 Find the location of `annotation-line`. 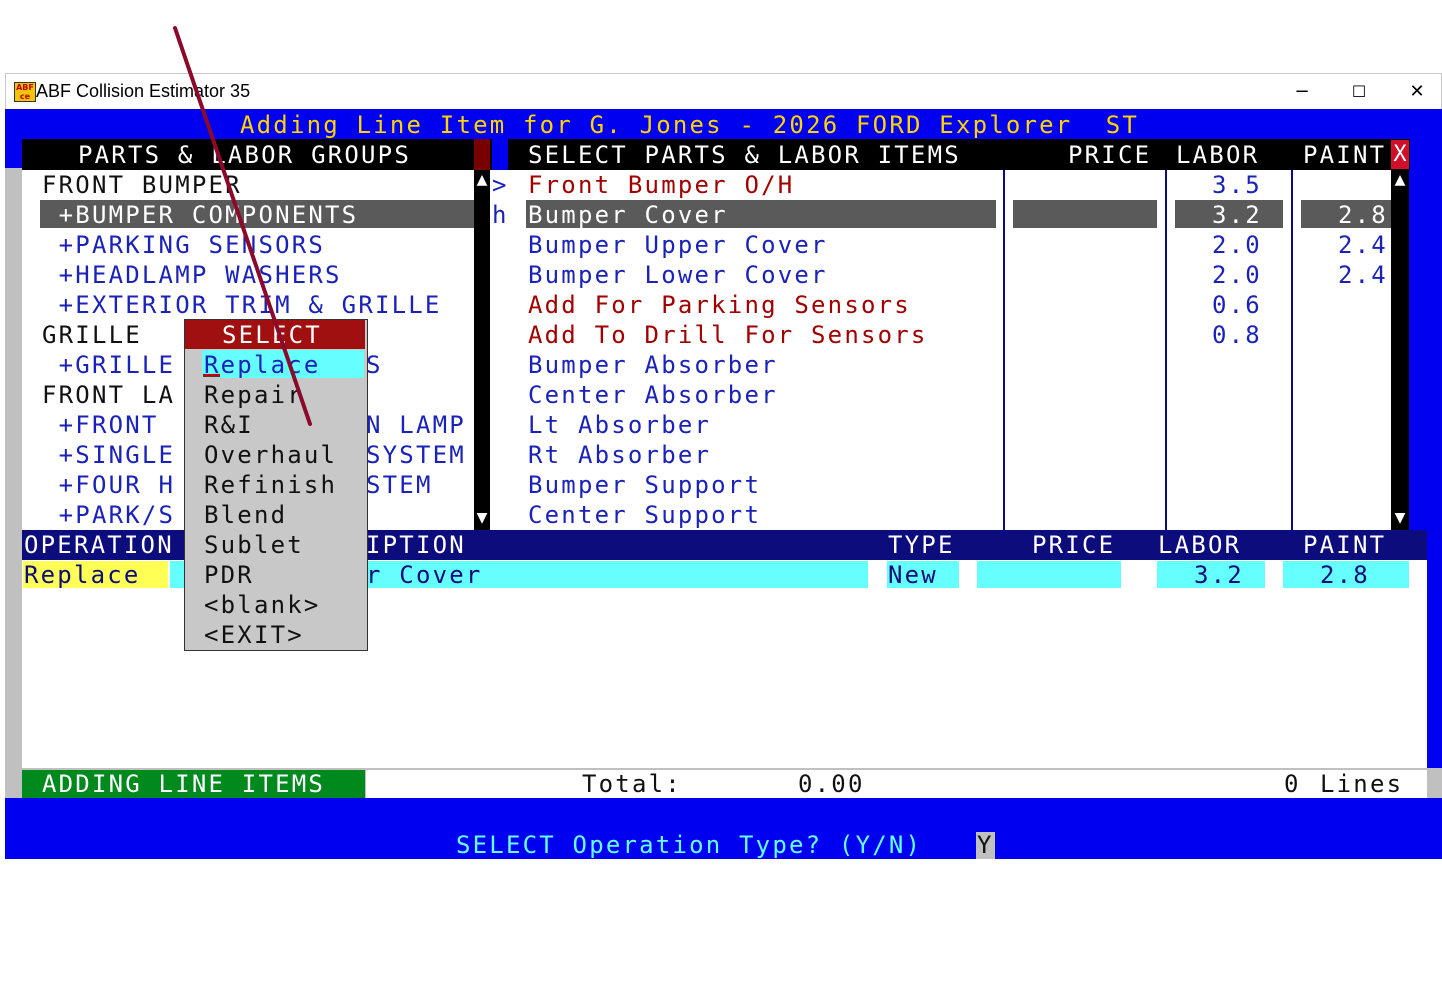

annotation-line is located at coordinates (242, 226).